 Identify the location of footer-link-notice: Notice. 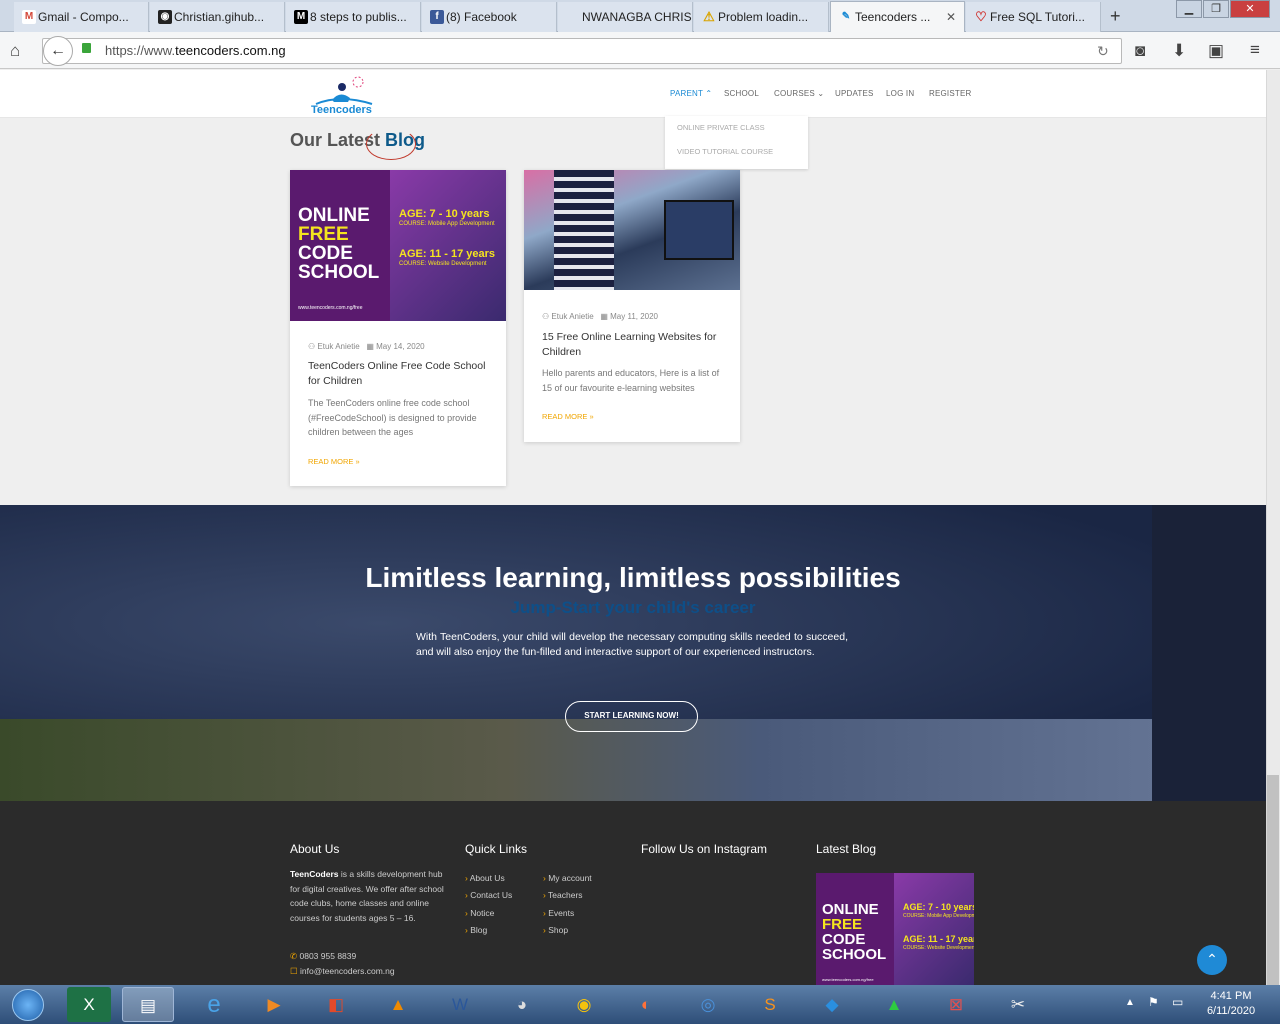
(479, 913).